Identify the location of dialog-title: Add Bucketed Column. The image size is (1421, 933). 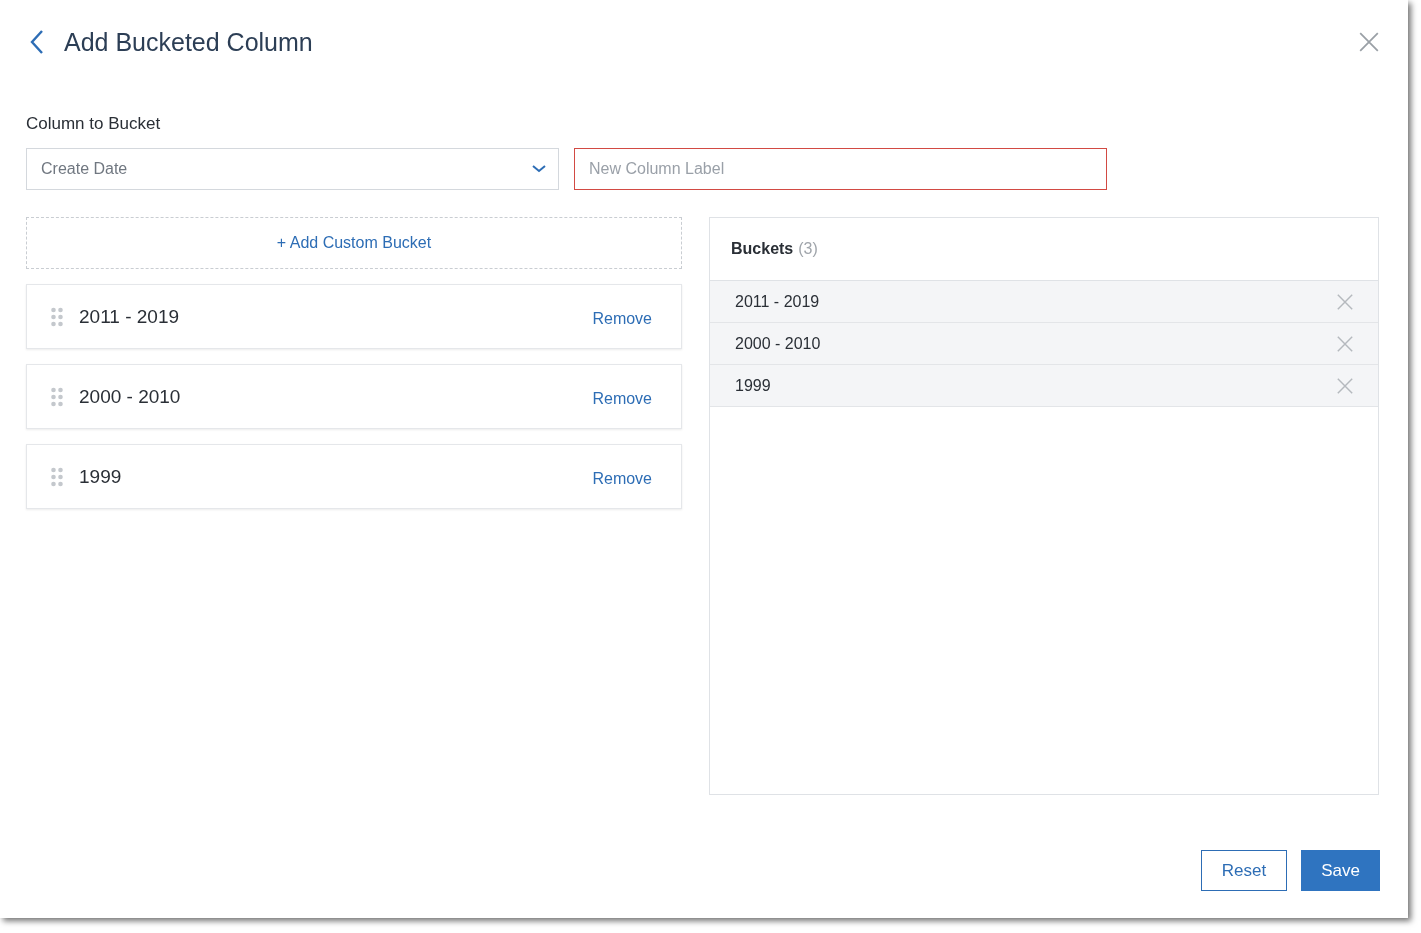
(189, 42).